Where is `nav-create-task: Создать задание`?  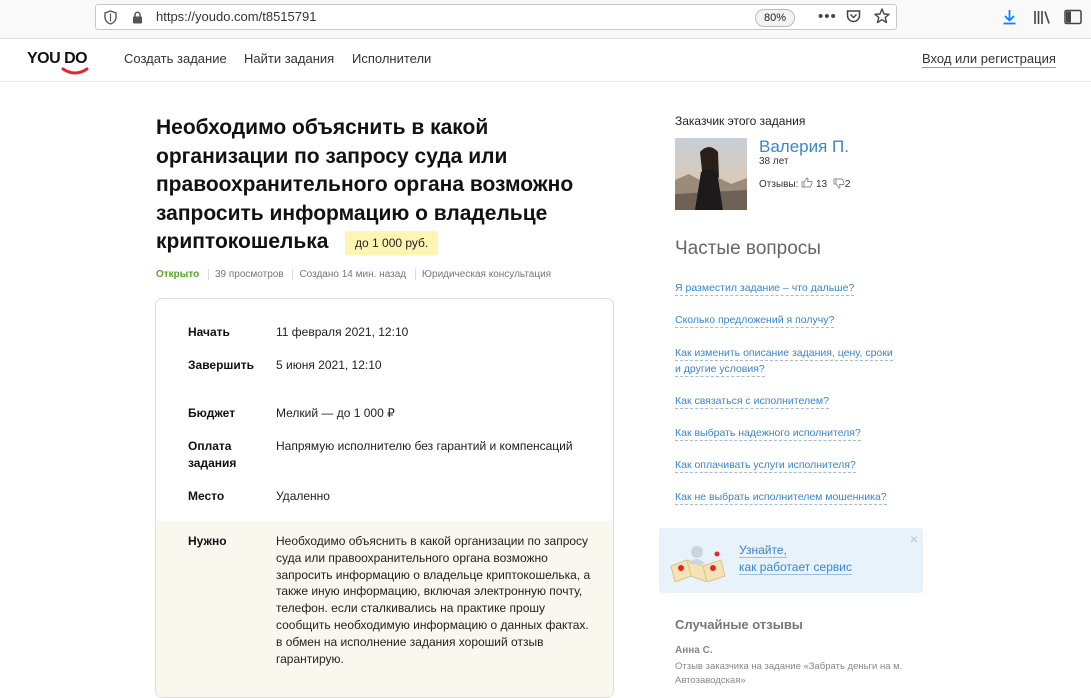 nav-create-task: Создать задание is located at coordinates (175, 58).